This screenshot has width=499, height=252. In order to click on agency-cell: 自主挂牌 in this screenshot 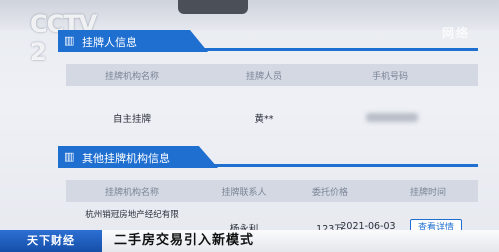, I will do `click(132, 119)`.